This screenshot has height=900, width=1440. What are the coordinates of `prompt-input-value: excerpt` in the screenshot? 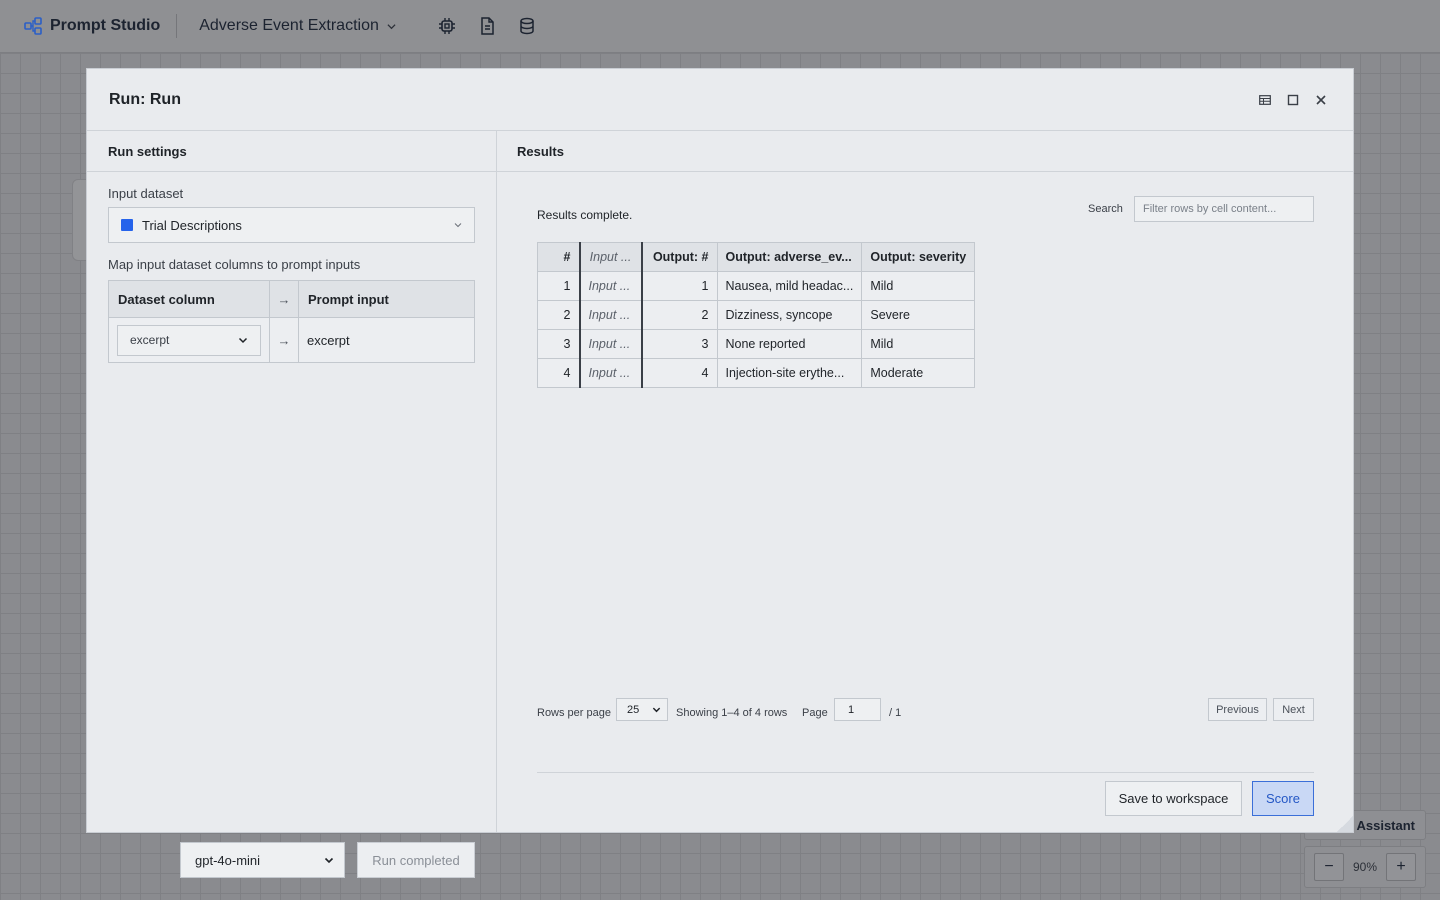 It's located at (386, 340).